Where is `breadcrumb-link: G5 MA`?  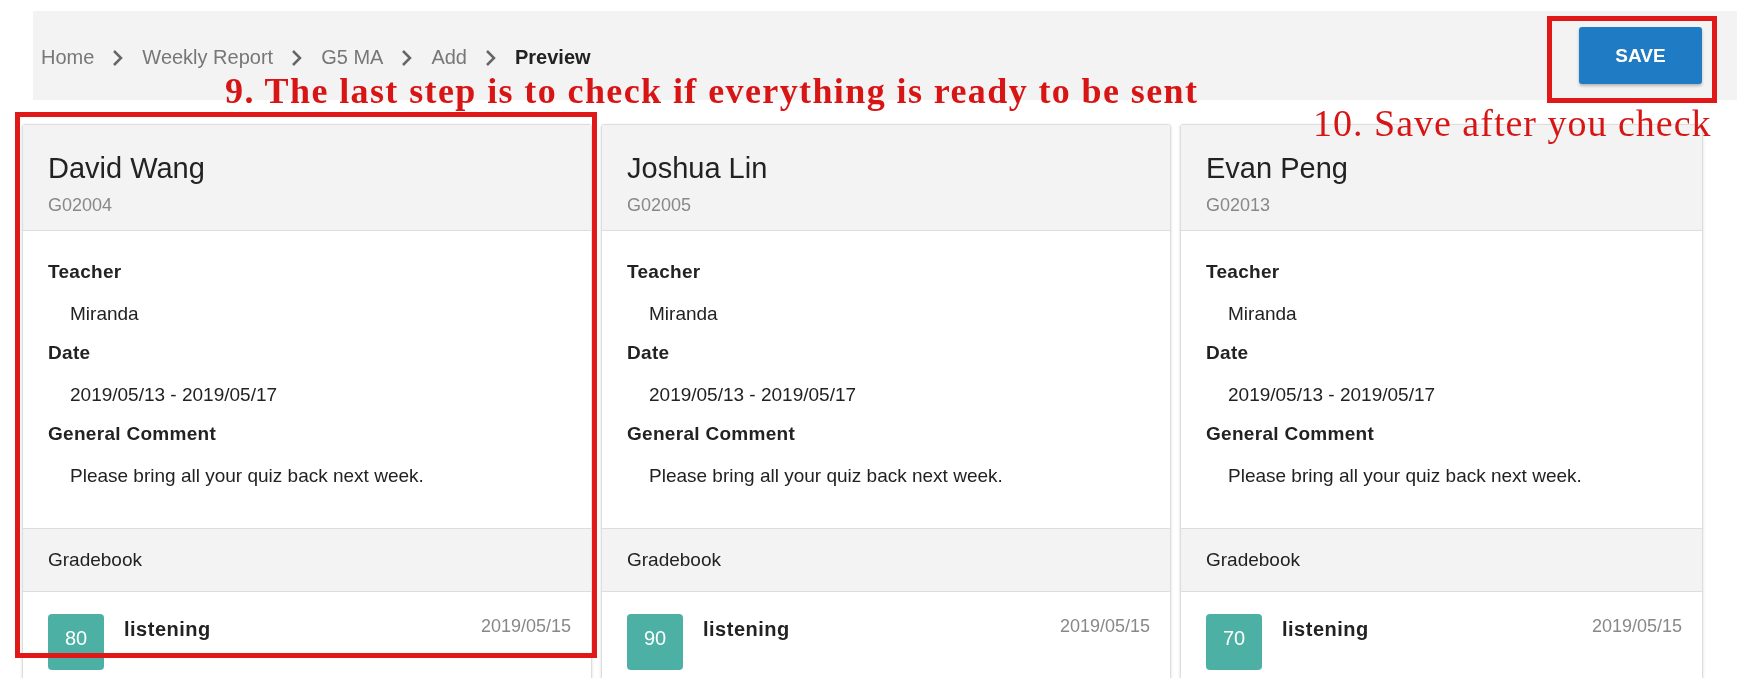 breadcrumb-link: G5 MA is located at coordinates (352, 57).